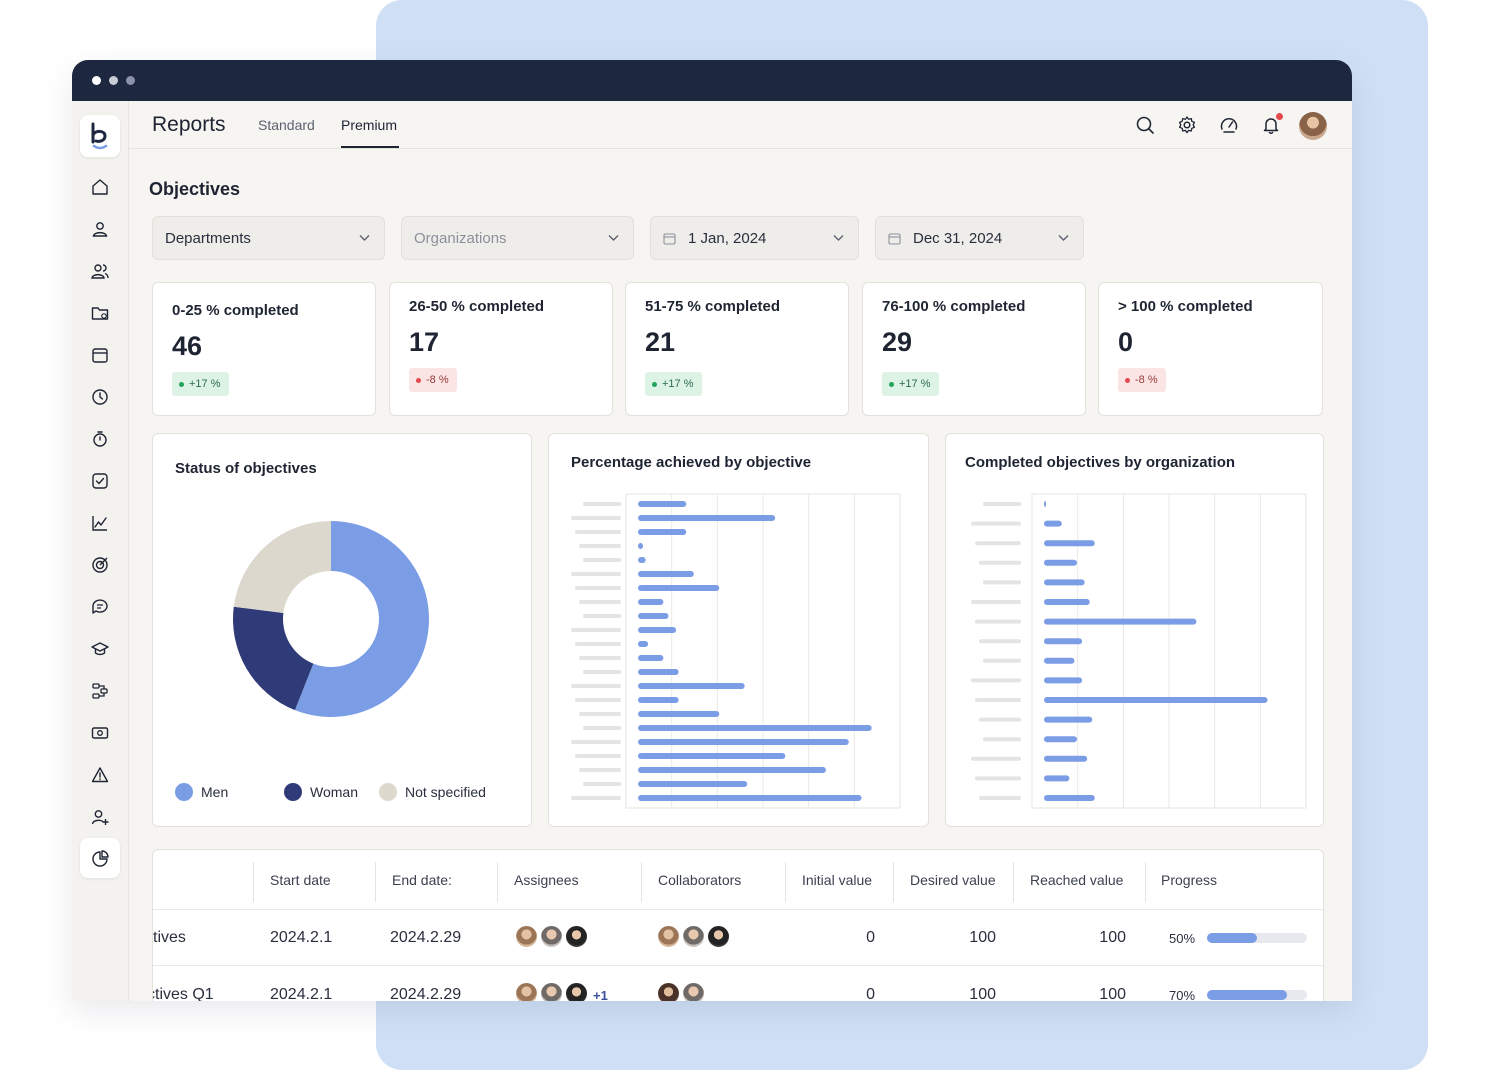 This screenshot has height=1070, width=1500. I want to click on departments-select: Departments, so click(268, 238).